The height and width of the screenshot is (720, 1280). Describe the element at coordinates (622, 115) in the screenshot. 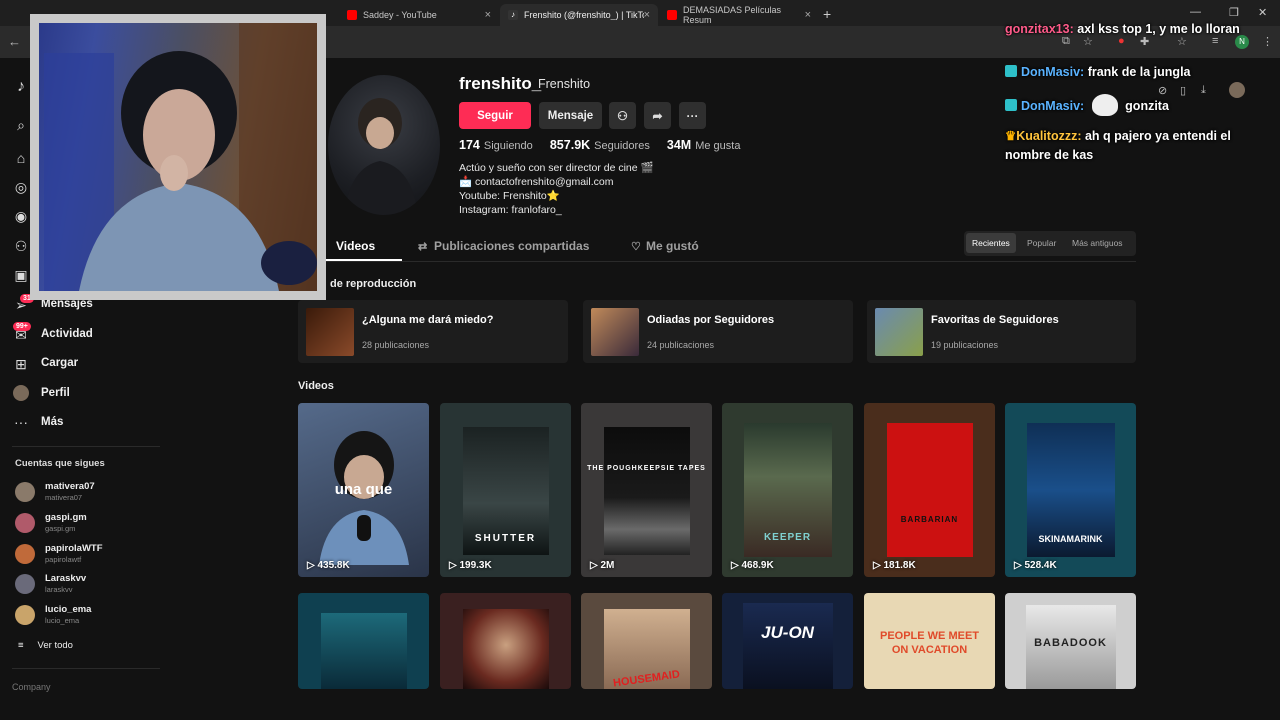

I see `add-friend-icon: ⚇` at that location.